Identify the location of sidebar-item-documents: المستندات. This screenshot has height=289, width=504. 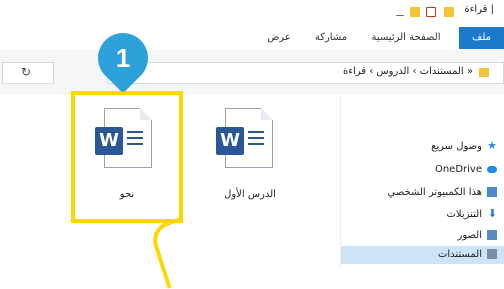
(422, 255).